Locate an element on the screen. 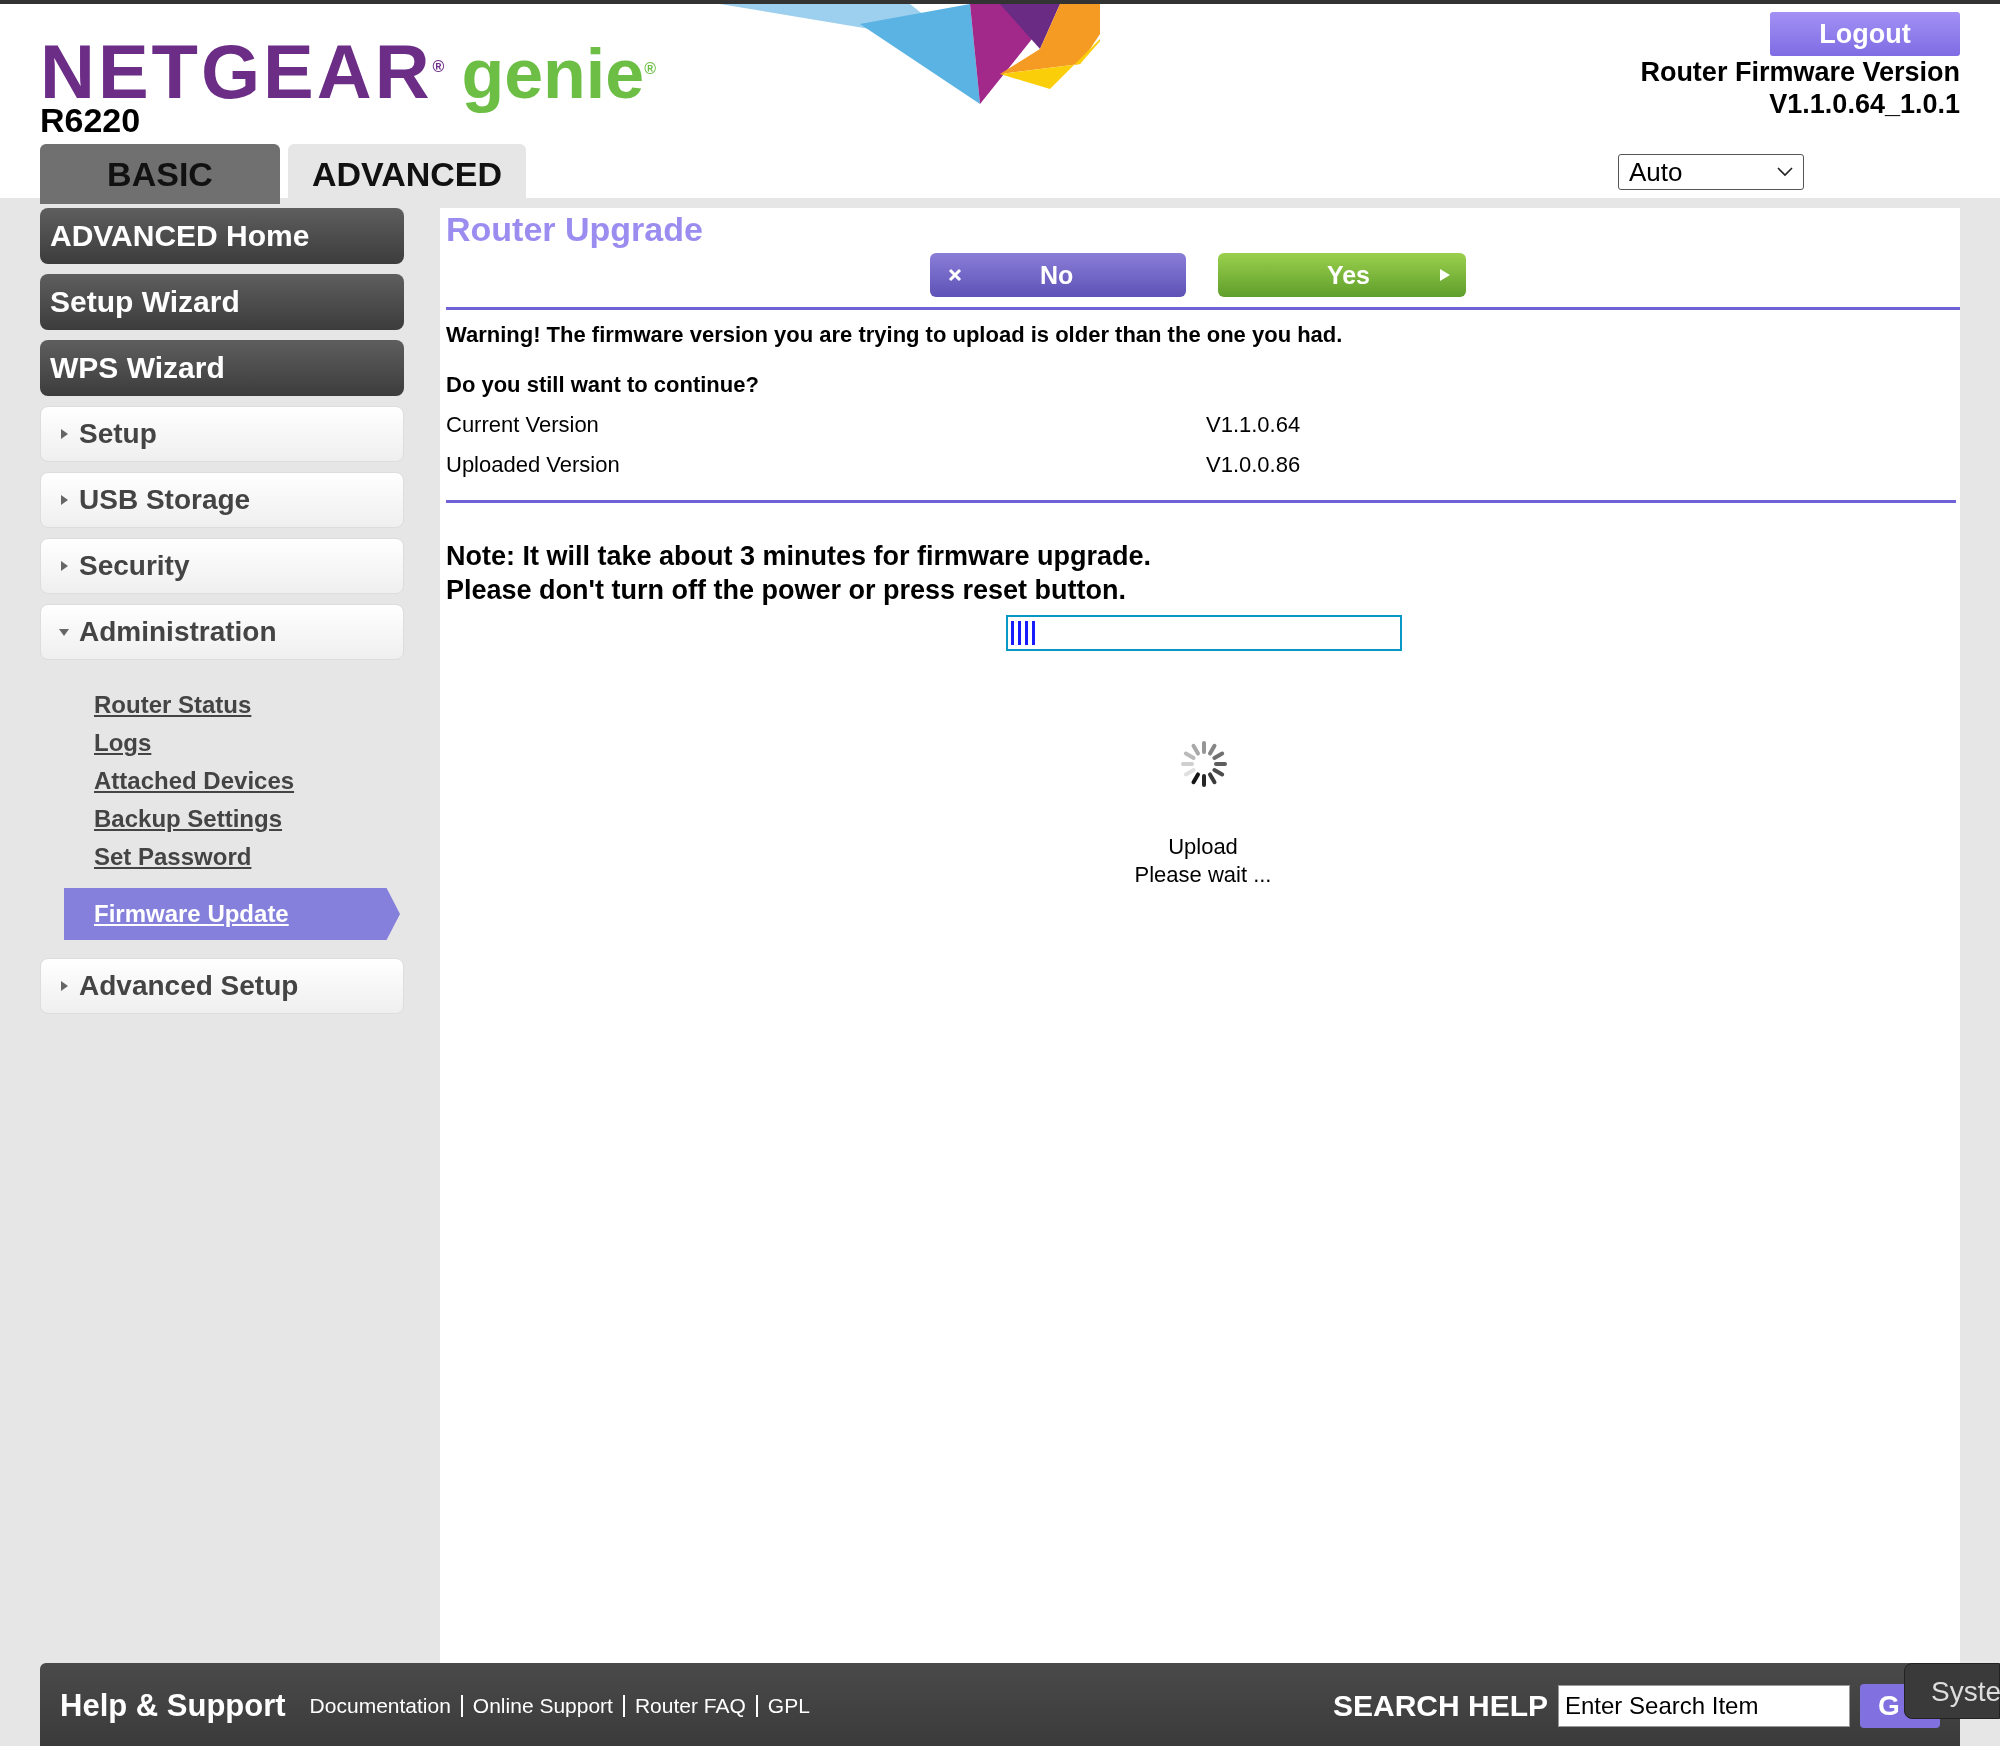 The image size is (2000, 1746). tab: BASIC is located at coordinates (160, 174).